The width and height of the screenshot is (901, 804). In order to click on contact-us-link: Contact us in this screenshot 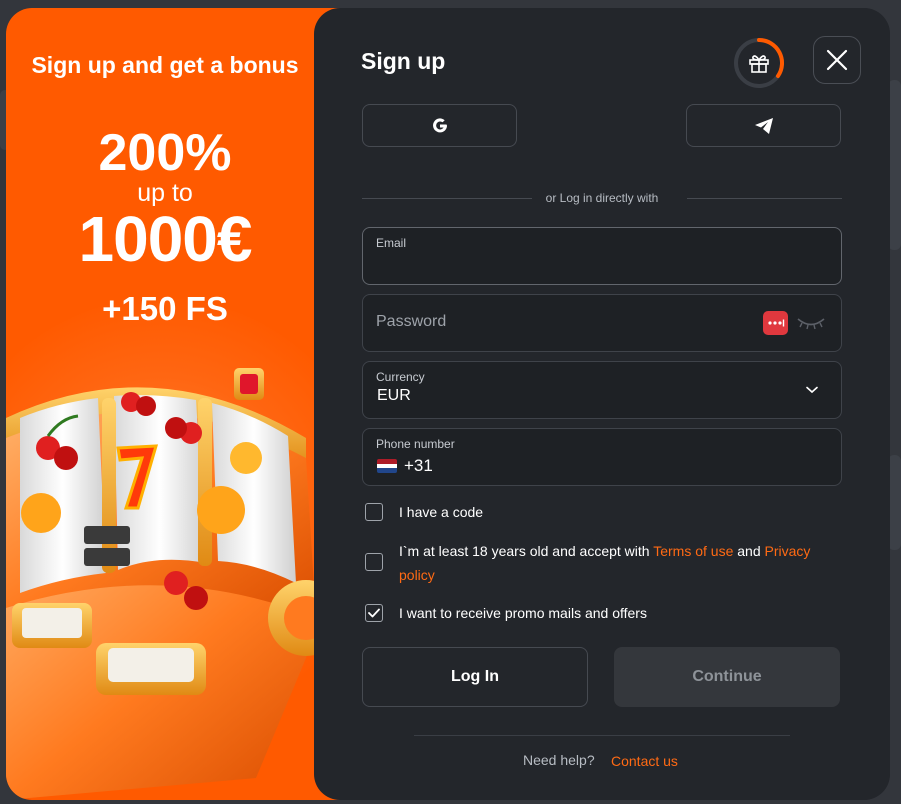, I will do `click(644, 761)`.